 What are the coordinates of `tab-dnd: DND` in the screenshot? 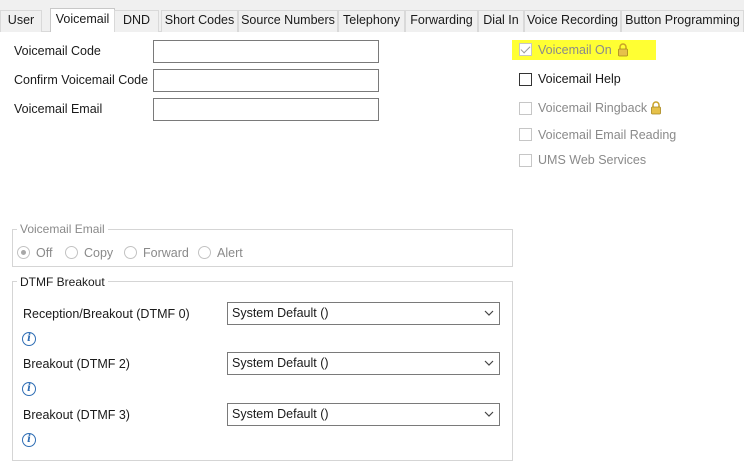 It's located at (136, 21).